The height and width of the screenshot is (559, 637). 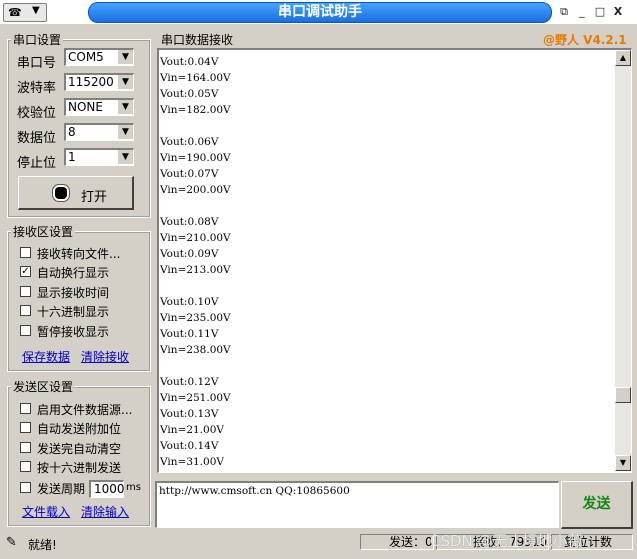 I want to click on show-time-checkbox, so click(x=25, y=291).